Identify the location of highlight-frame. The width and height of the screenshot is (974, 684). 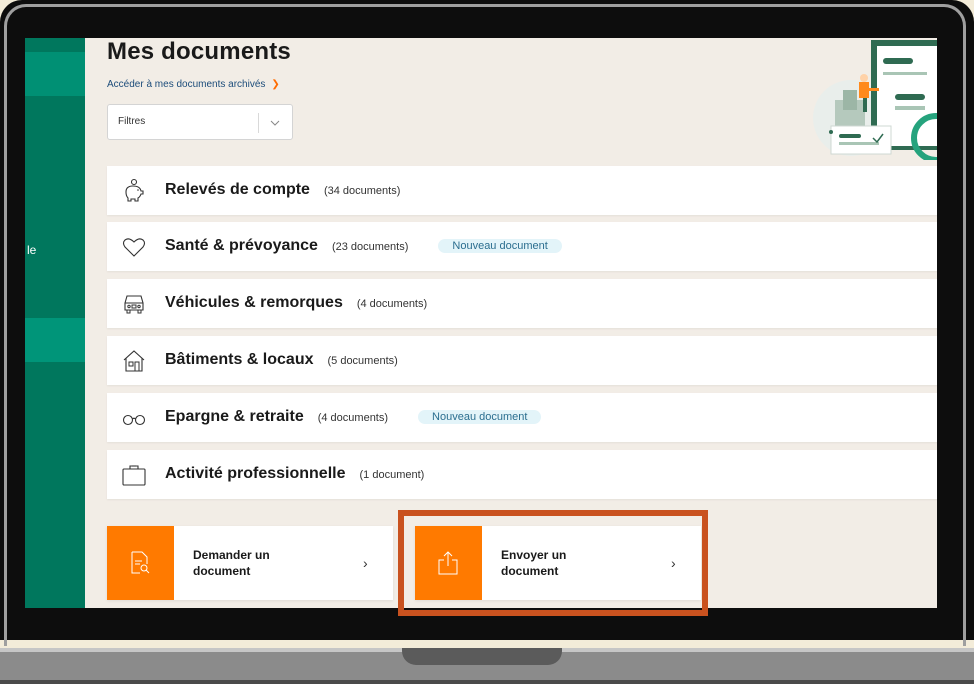
(553, 563).